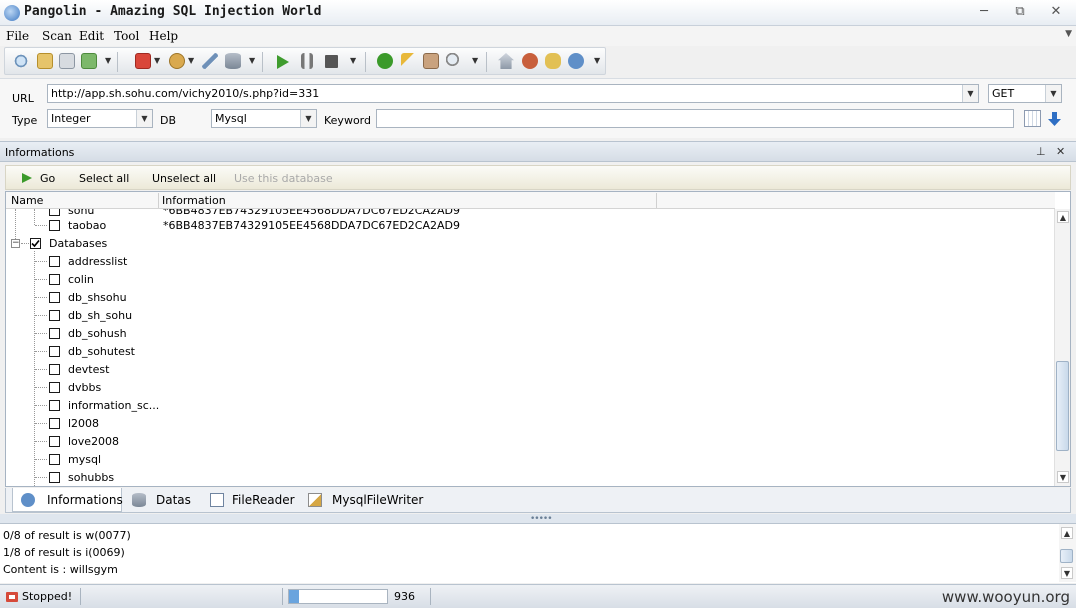  What do you see at coordinates (530, 387) in the screenshot?
I see `tree-row-database: dvbbs` at bounding box center [530, 387].